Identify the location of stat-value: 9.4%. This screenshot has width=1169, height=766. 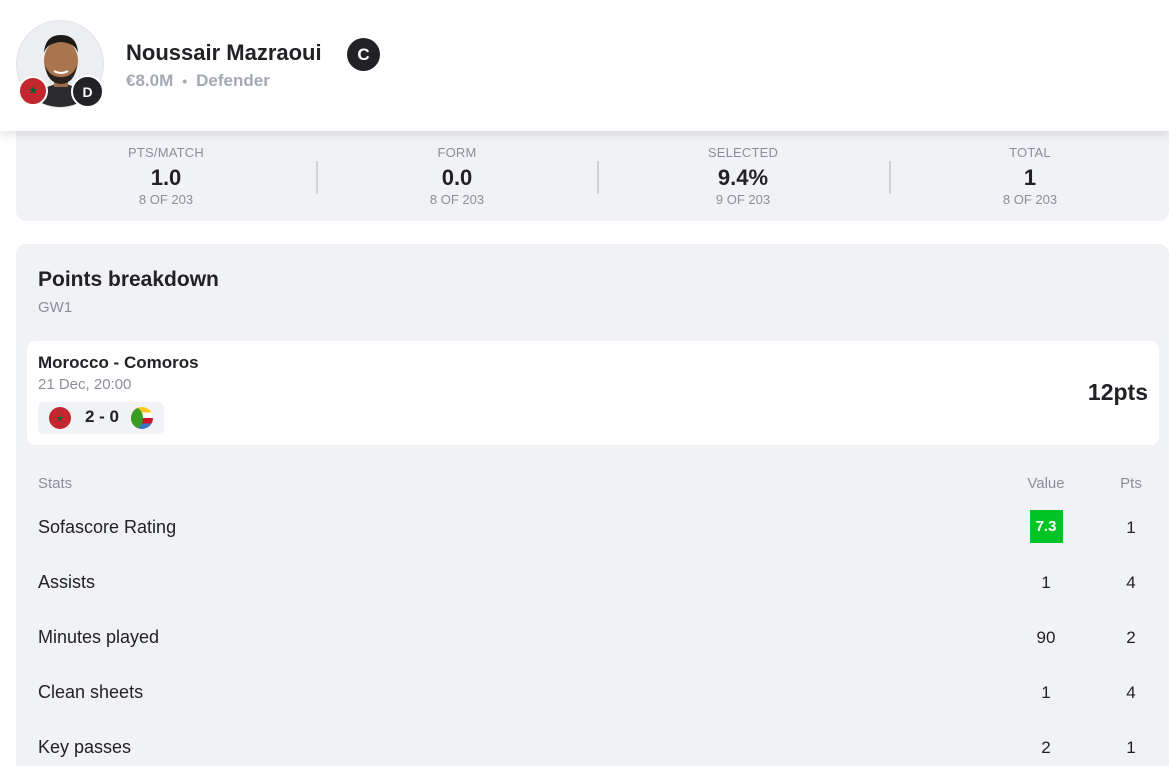
(743, 177).